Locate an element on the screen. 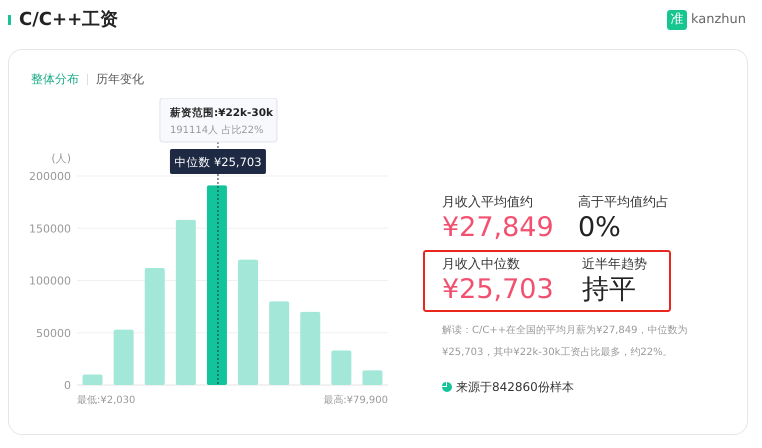 This screenshot has height=448, width=762. min-salary-label: 最低:¥2,030 is located at coordinates (106, 400).